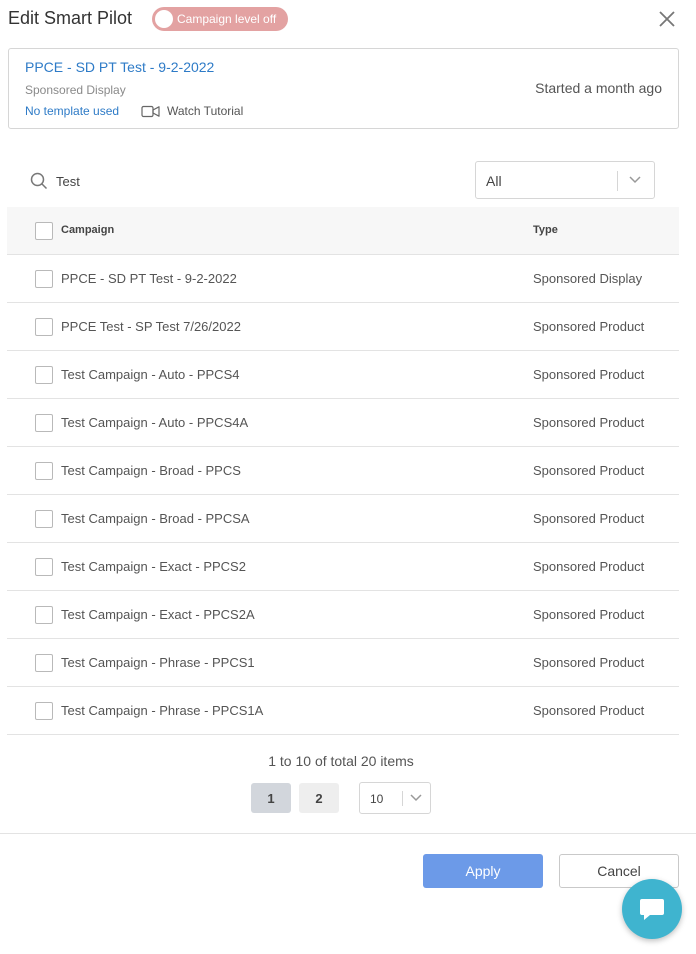 This screenshot has width=696, height=954. I want to click on campaign-name-cell: Test Campaign - Broad - PPCSA, so click(155, 518).